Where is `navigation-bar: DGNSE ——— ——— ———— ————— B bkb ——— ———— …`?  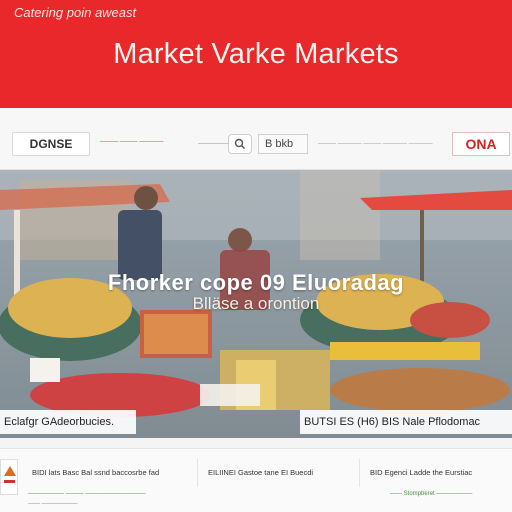
navigation-bar: DGNSE ——— ——— ———— ————— B bkb ——— ———— … is located at coordinates (256, 139).